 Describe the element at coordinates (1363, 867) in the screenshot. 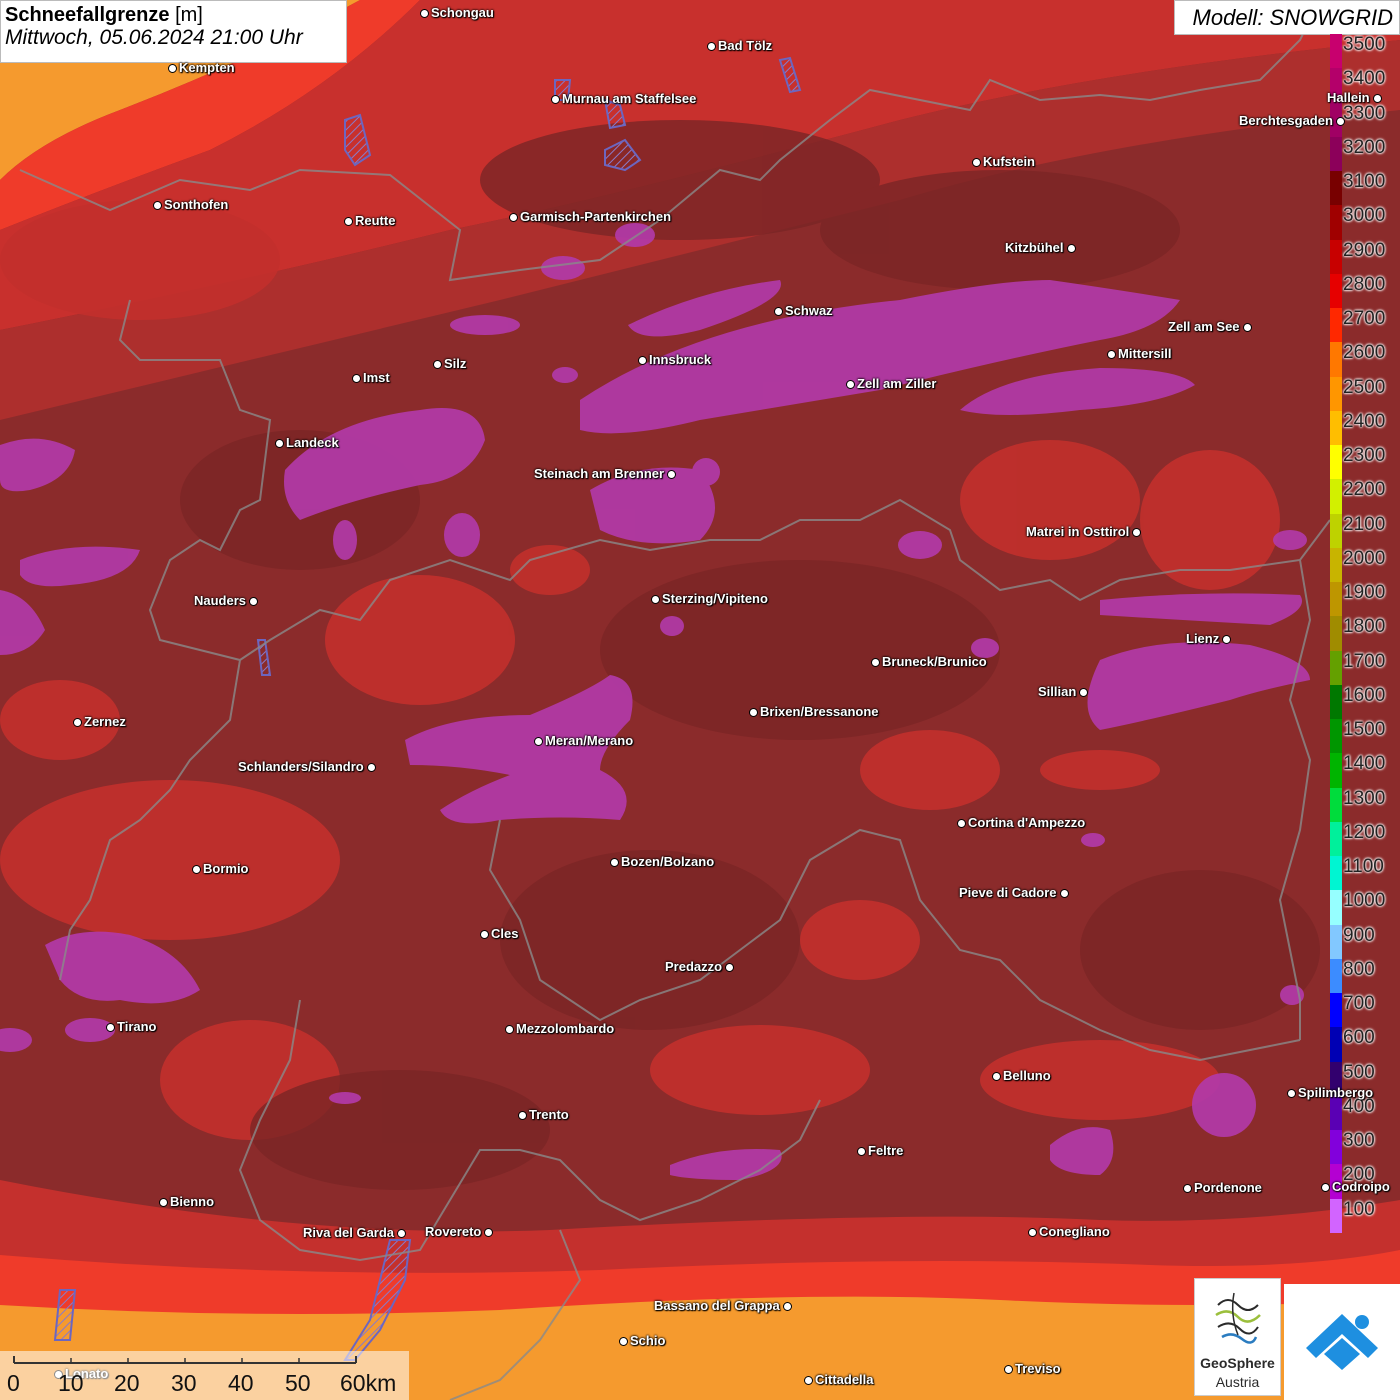

I see `legend-label-1100: 1100` at that location.